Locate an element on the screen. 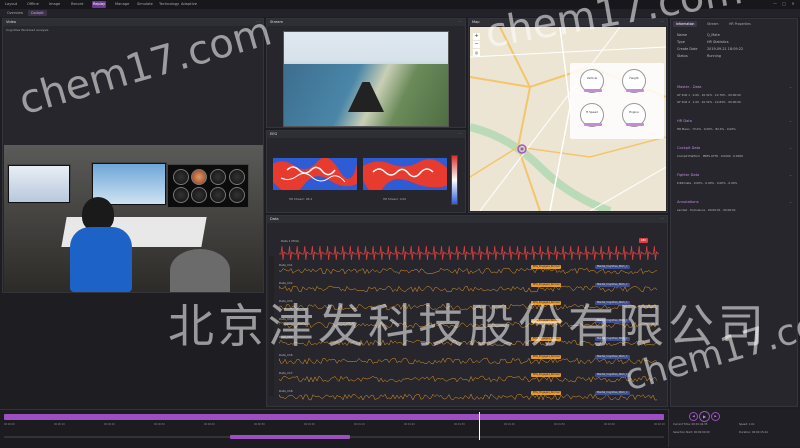  heatmap-2-label: HR Stream: 0.00 is located at coordinates (395, 199).